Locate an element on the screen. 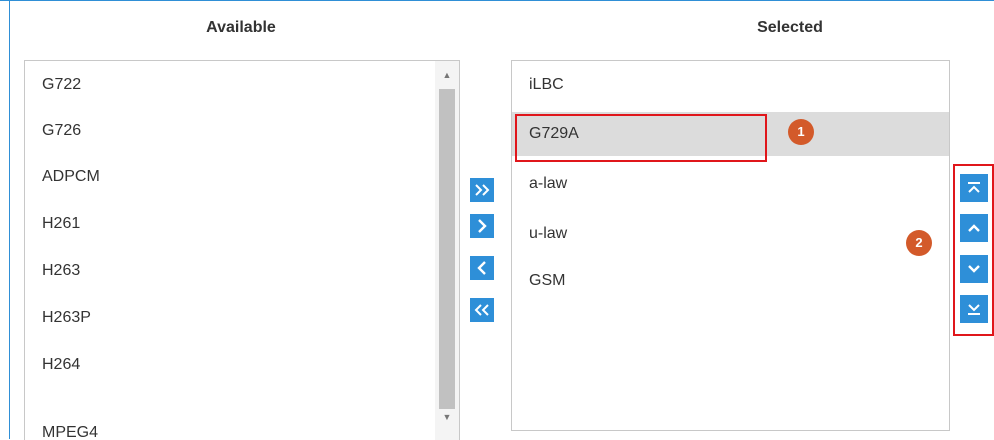  move-up-button is located at coordinates (974, 228).